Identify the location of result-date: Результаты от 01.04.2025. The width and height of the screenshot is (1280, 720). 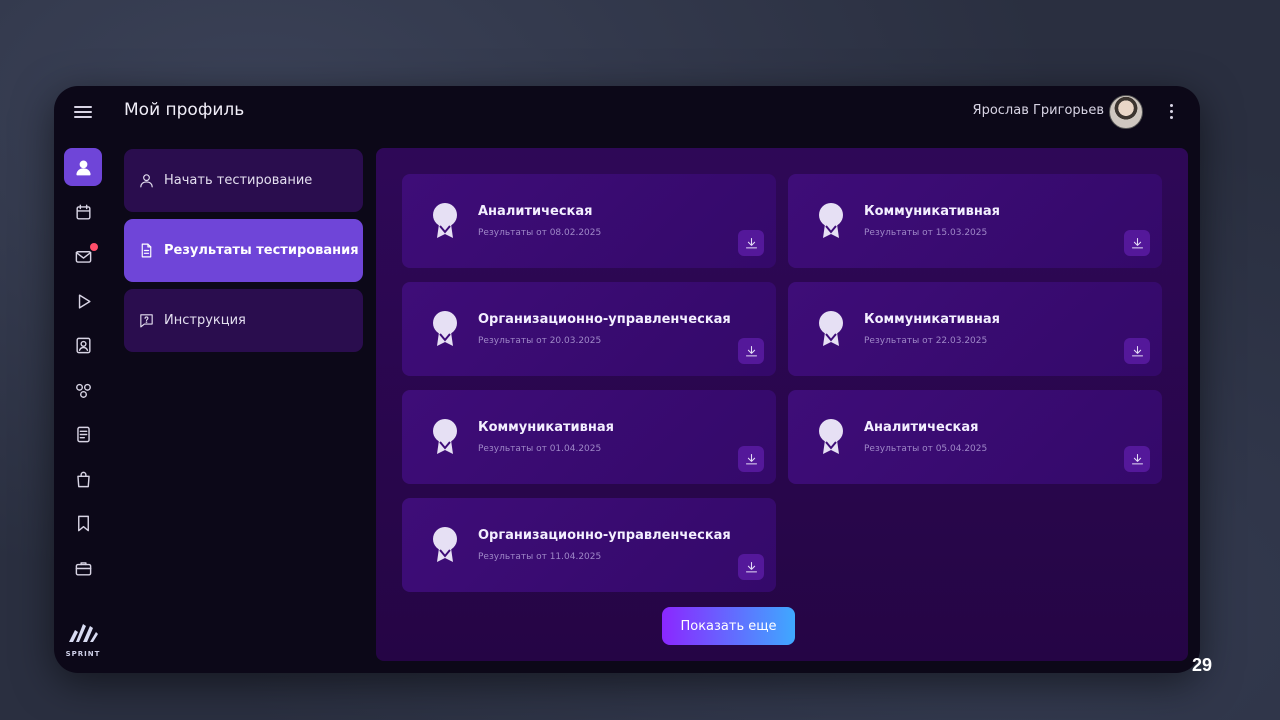
(540, 449).